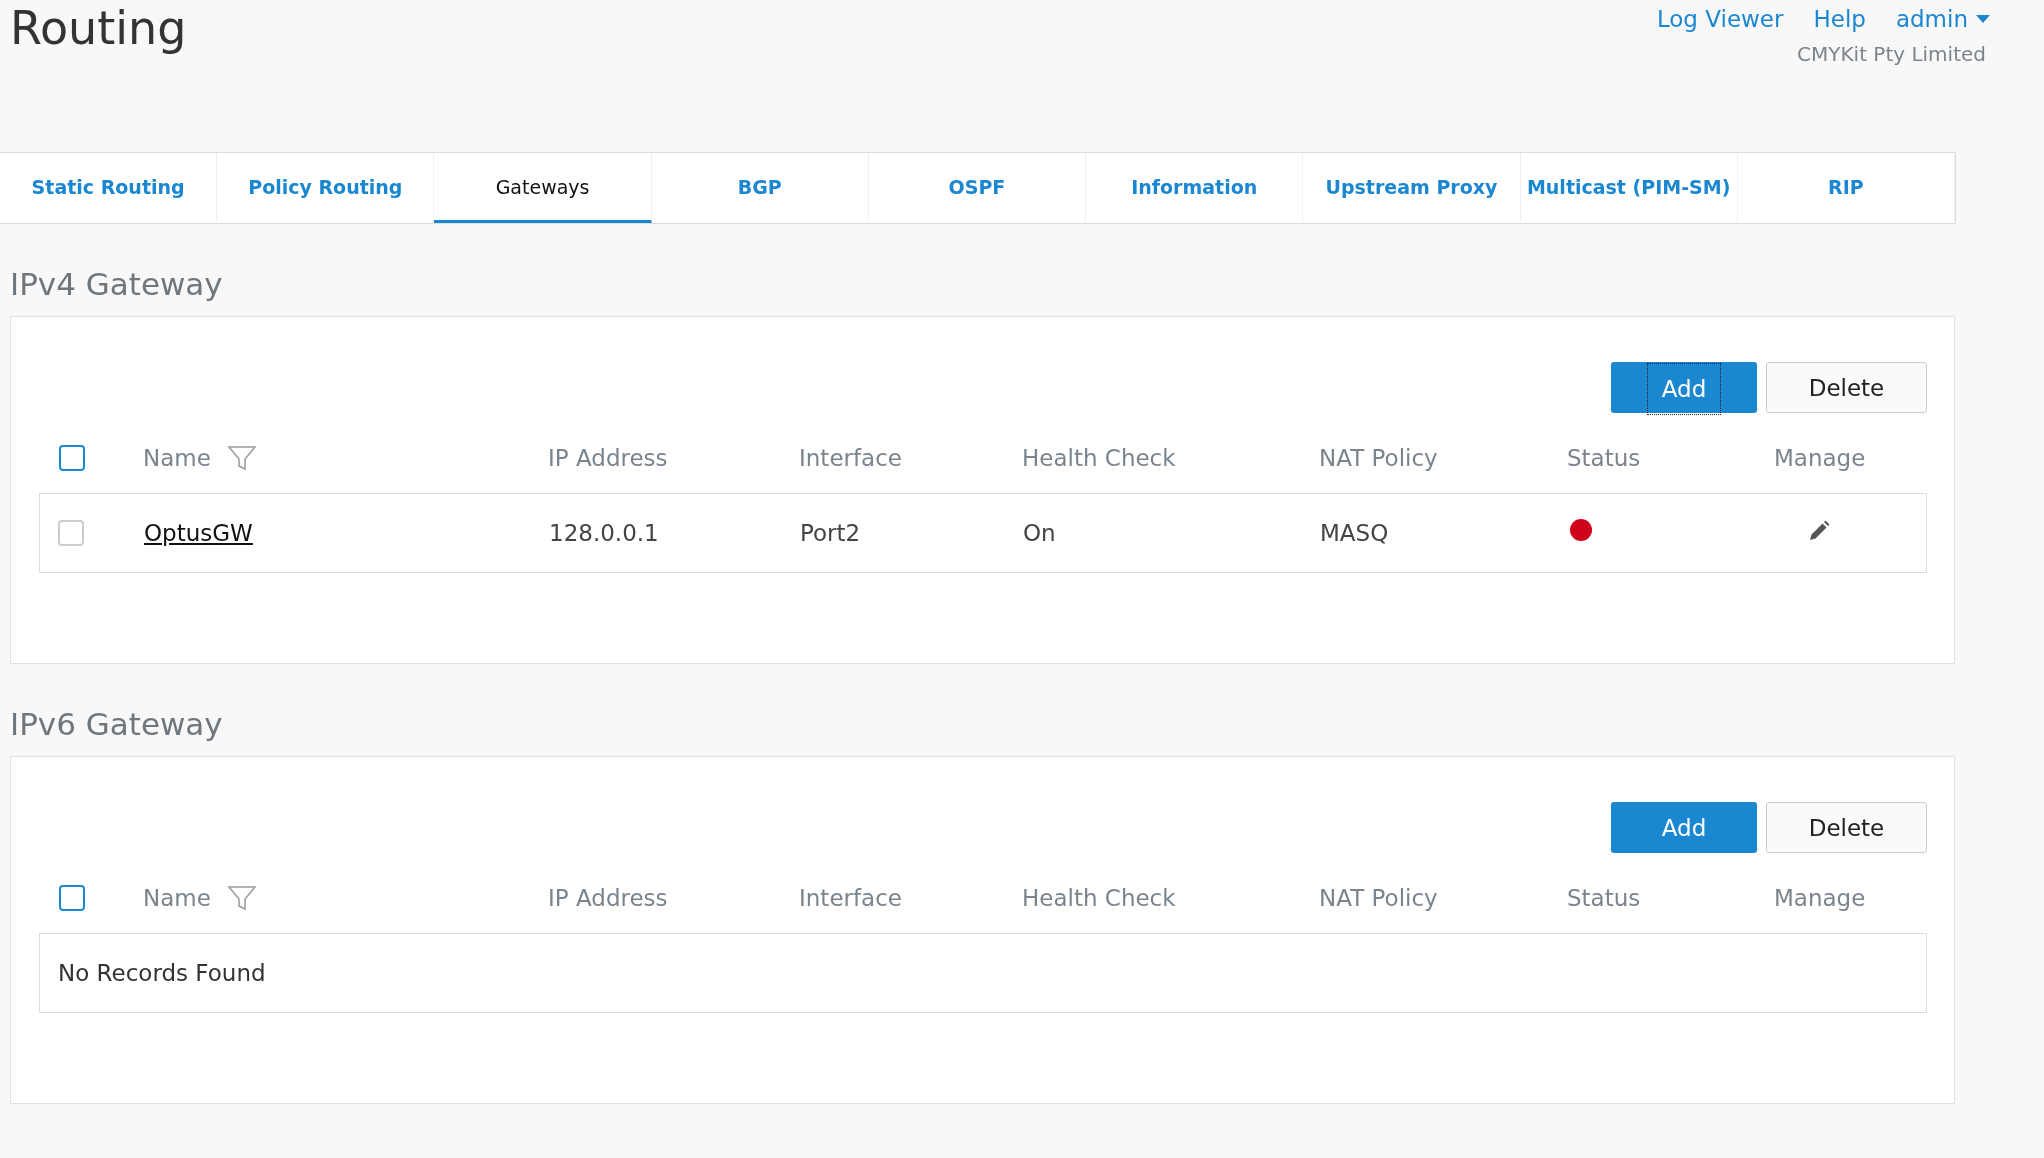 Image resolution: width=2044 pixels, height=1158 pixels. I want to click on organization-name: CMYKit Pty Limited, so click(1891, 54).